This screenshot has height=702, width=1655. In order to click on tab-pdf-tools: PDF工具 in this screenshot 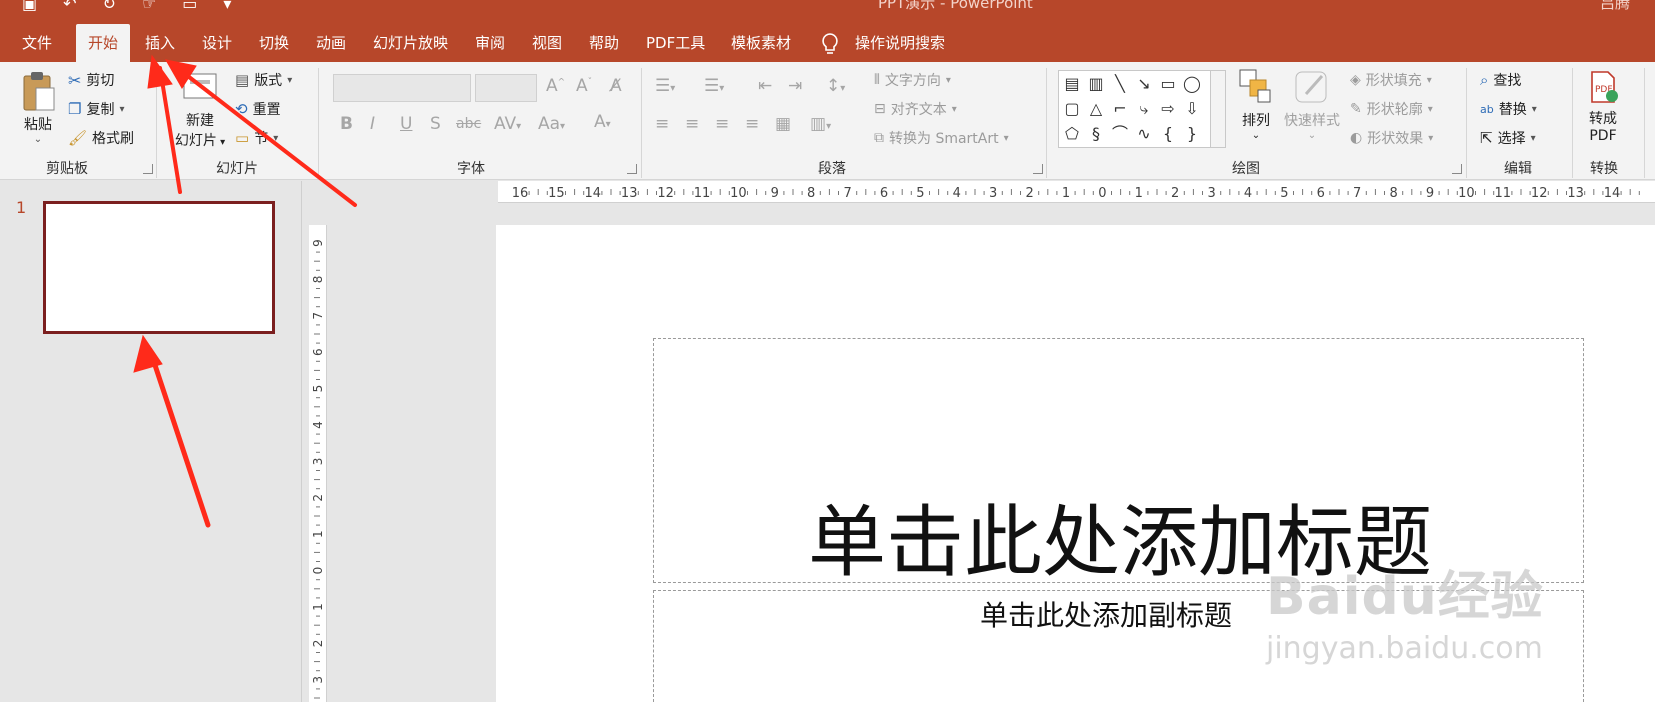, I will do `click(675, 43)`.